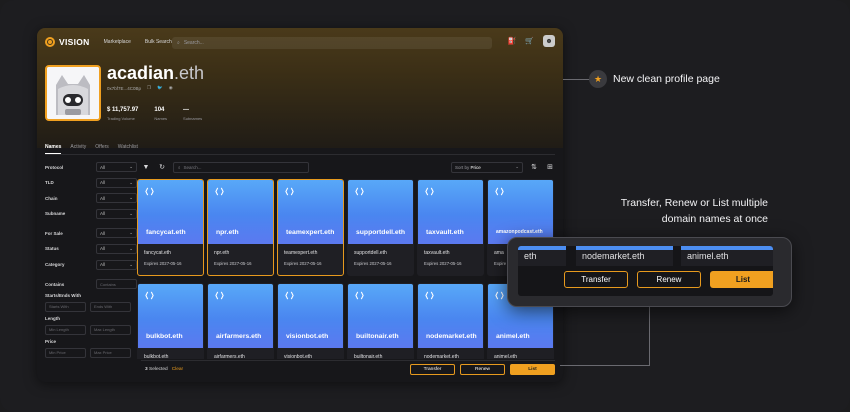 This screenshot has height=412, width=850. I want to click on filter-label: Category, so click(55, 265).